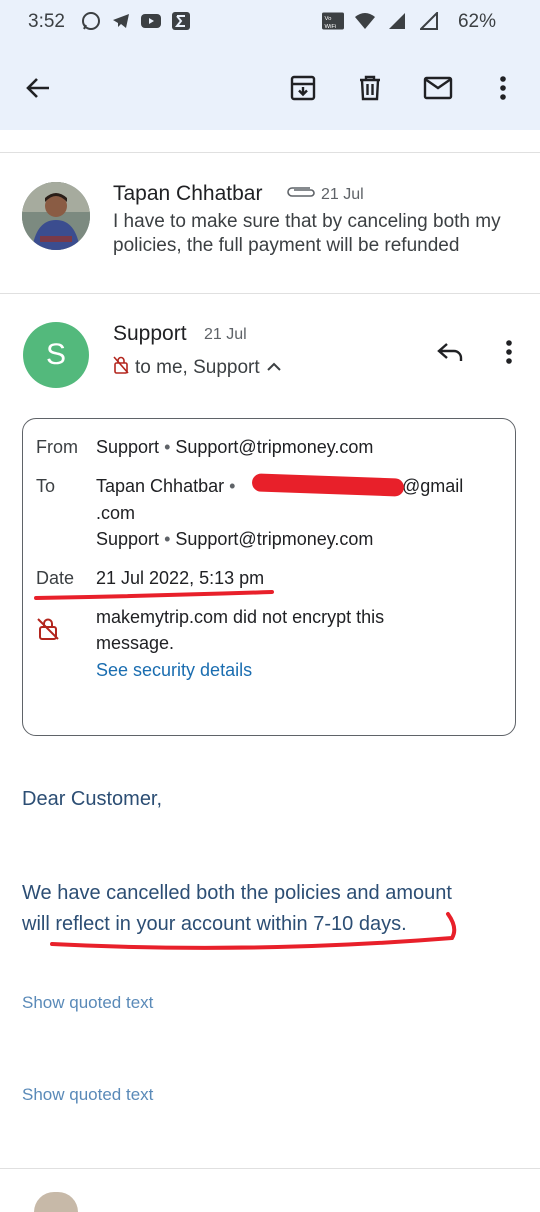  I want to click on signal-icon, so click(397, 21).